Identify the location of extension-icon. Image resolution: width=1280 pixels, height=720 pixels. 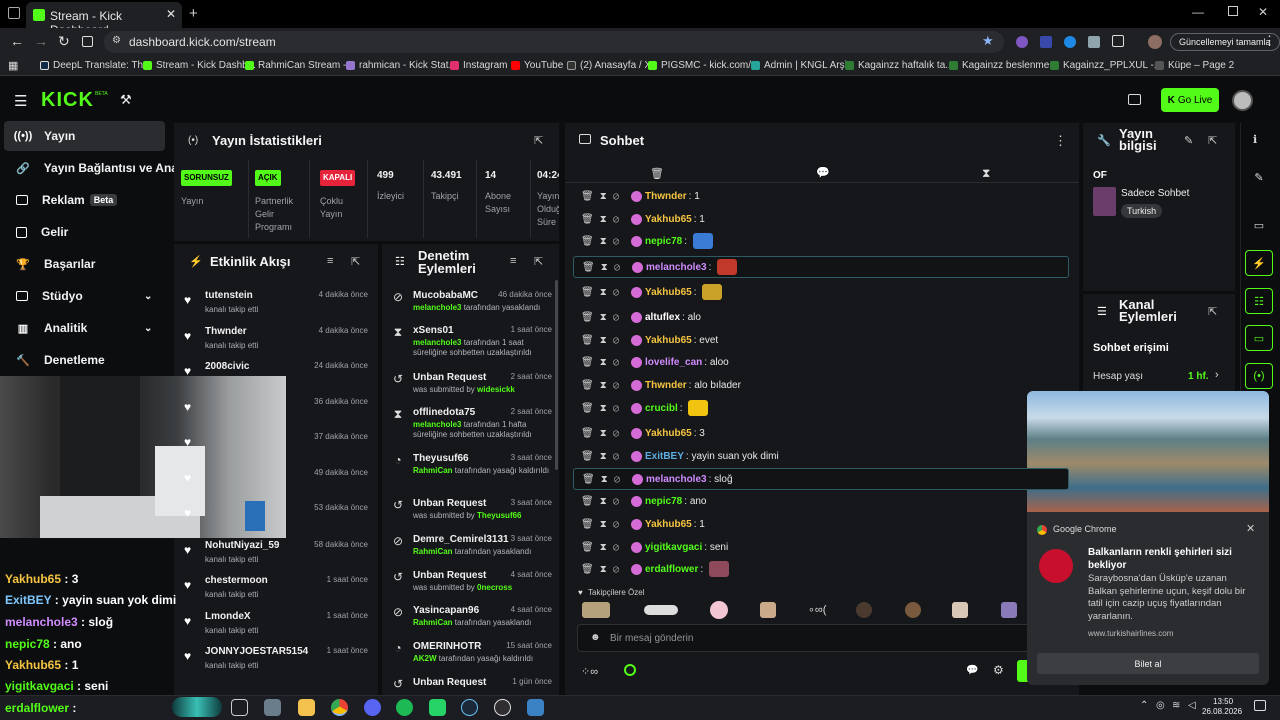
(1022, 42).